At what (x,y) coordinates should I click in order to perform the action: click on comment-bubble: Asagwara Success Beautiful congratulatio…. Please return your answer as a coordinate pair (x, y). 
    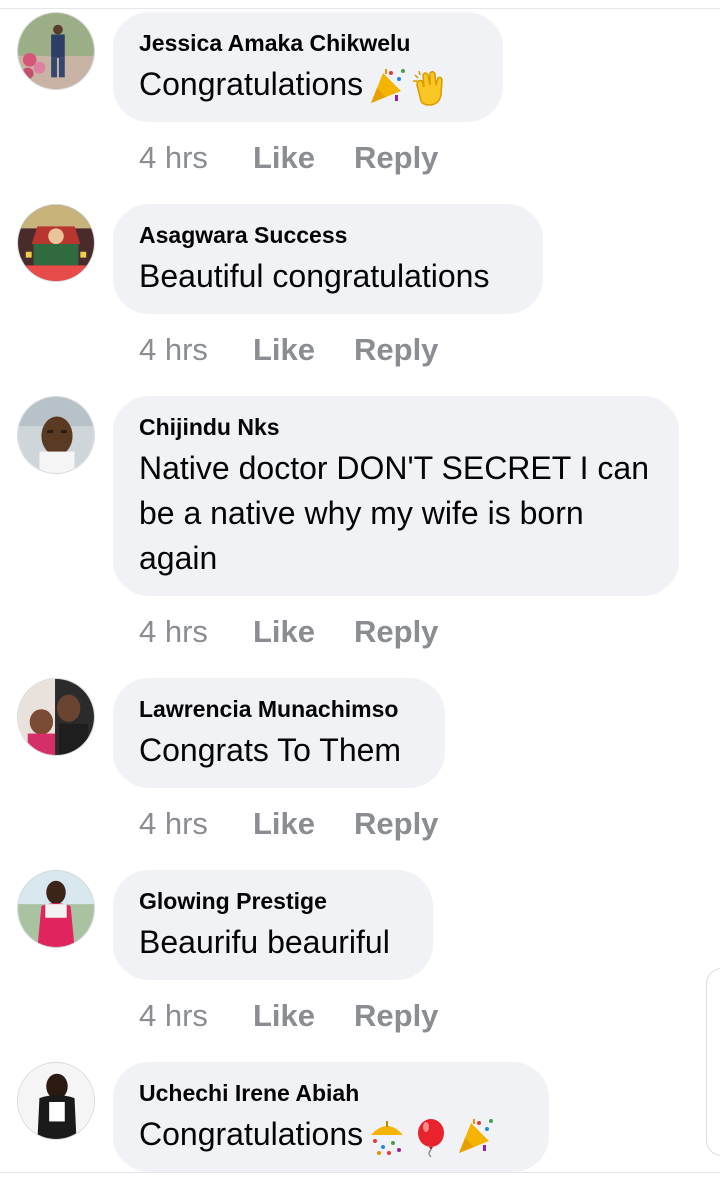
    Looking at the image, I should click on (328, 259).